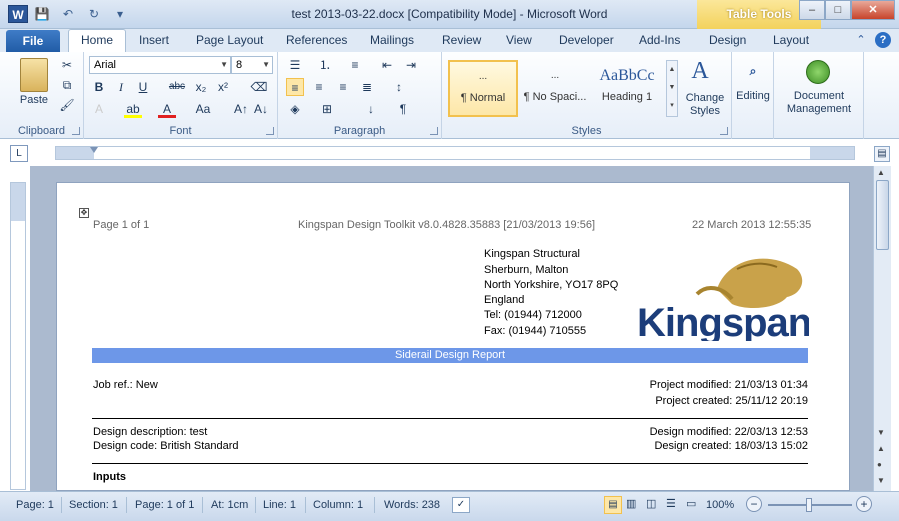  What do you see at coordinates (882, 328) in the screenshot?
I see `vertical-scrollbar: ▲ ▼ ▲ ● ▼` at bounding box center [882, 328].